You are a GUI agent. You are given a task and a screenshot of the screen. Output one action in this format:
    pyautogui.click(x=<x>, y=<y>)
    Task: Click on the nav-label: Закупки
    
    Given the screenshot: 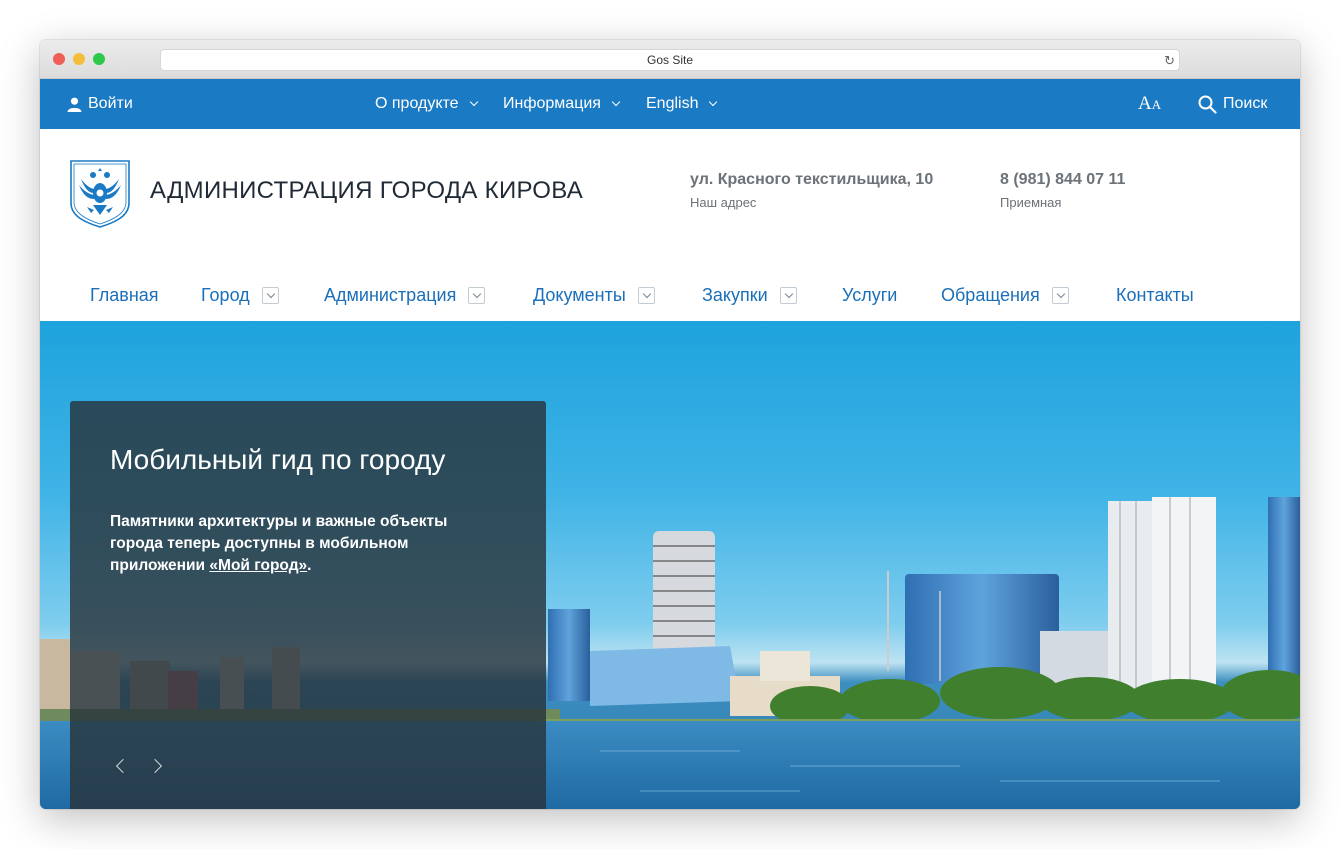 What is the action you would take?
    pyautogui.click(x=735, y=295)
    